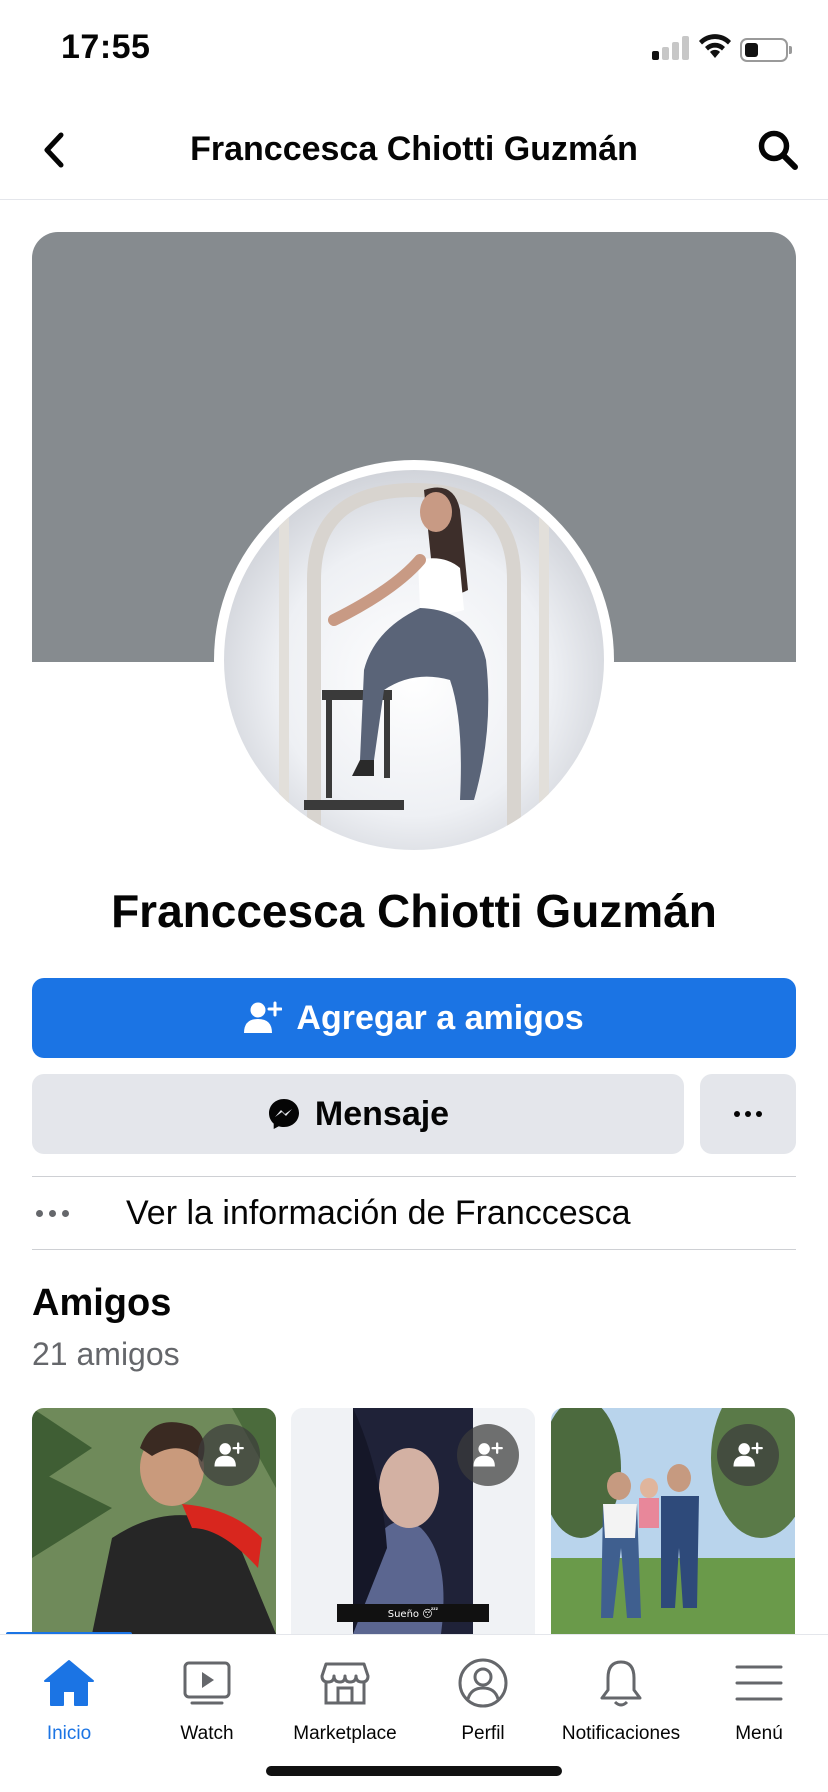  I want to click on tab-menu: Menú, so click(759, 1695).